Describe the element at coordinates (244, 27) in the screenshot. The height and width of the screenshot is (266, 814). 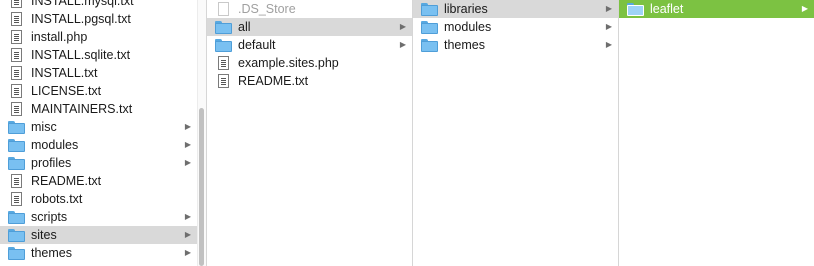
I see `item-name: all` at that location.